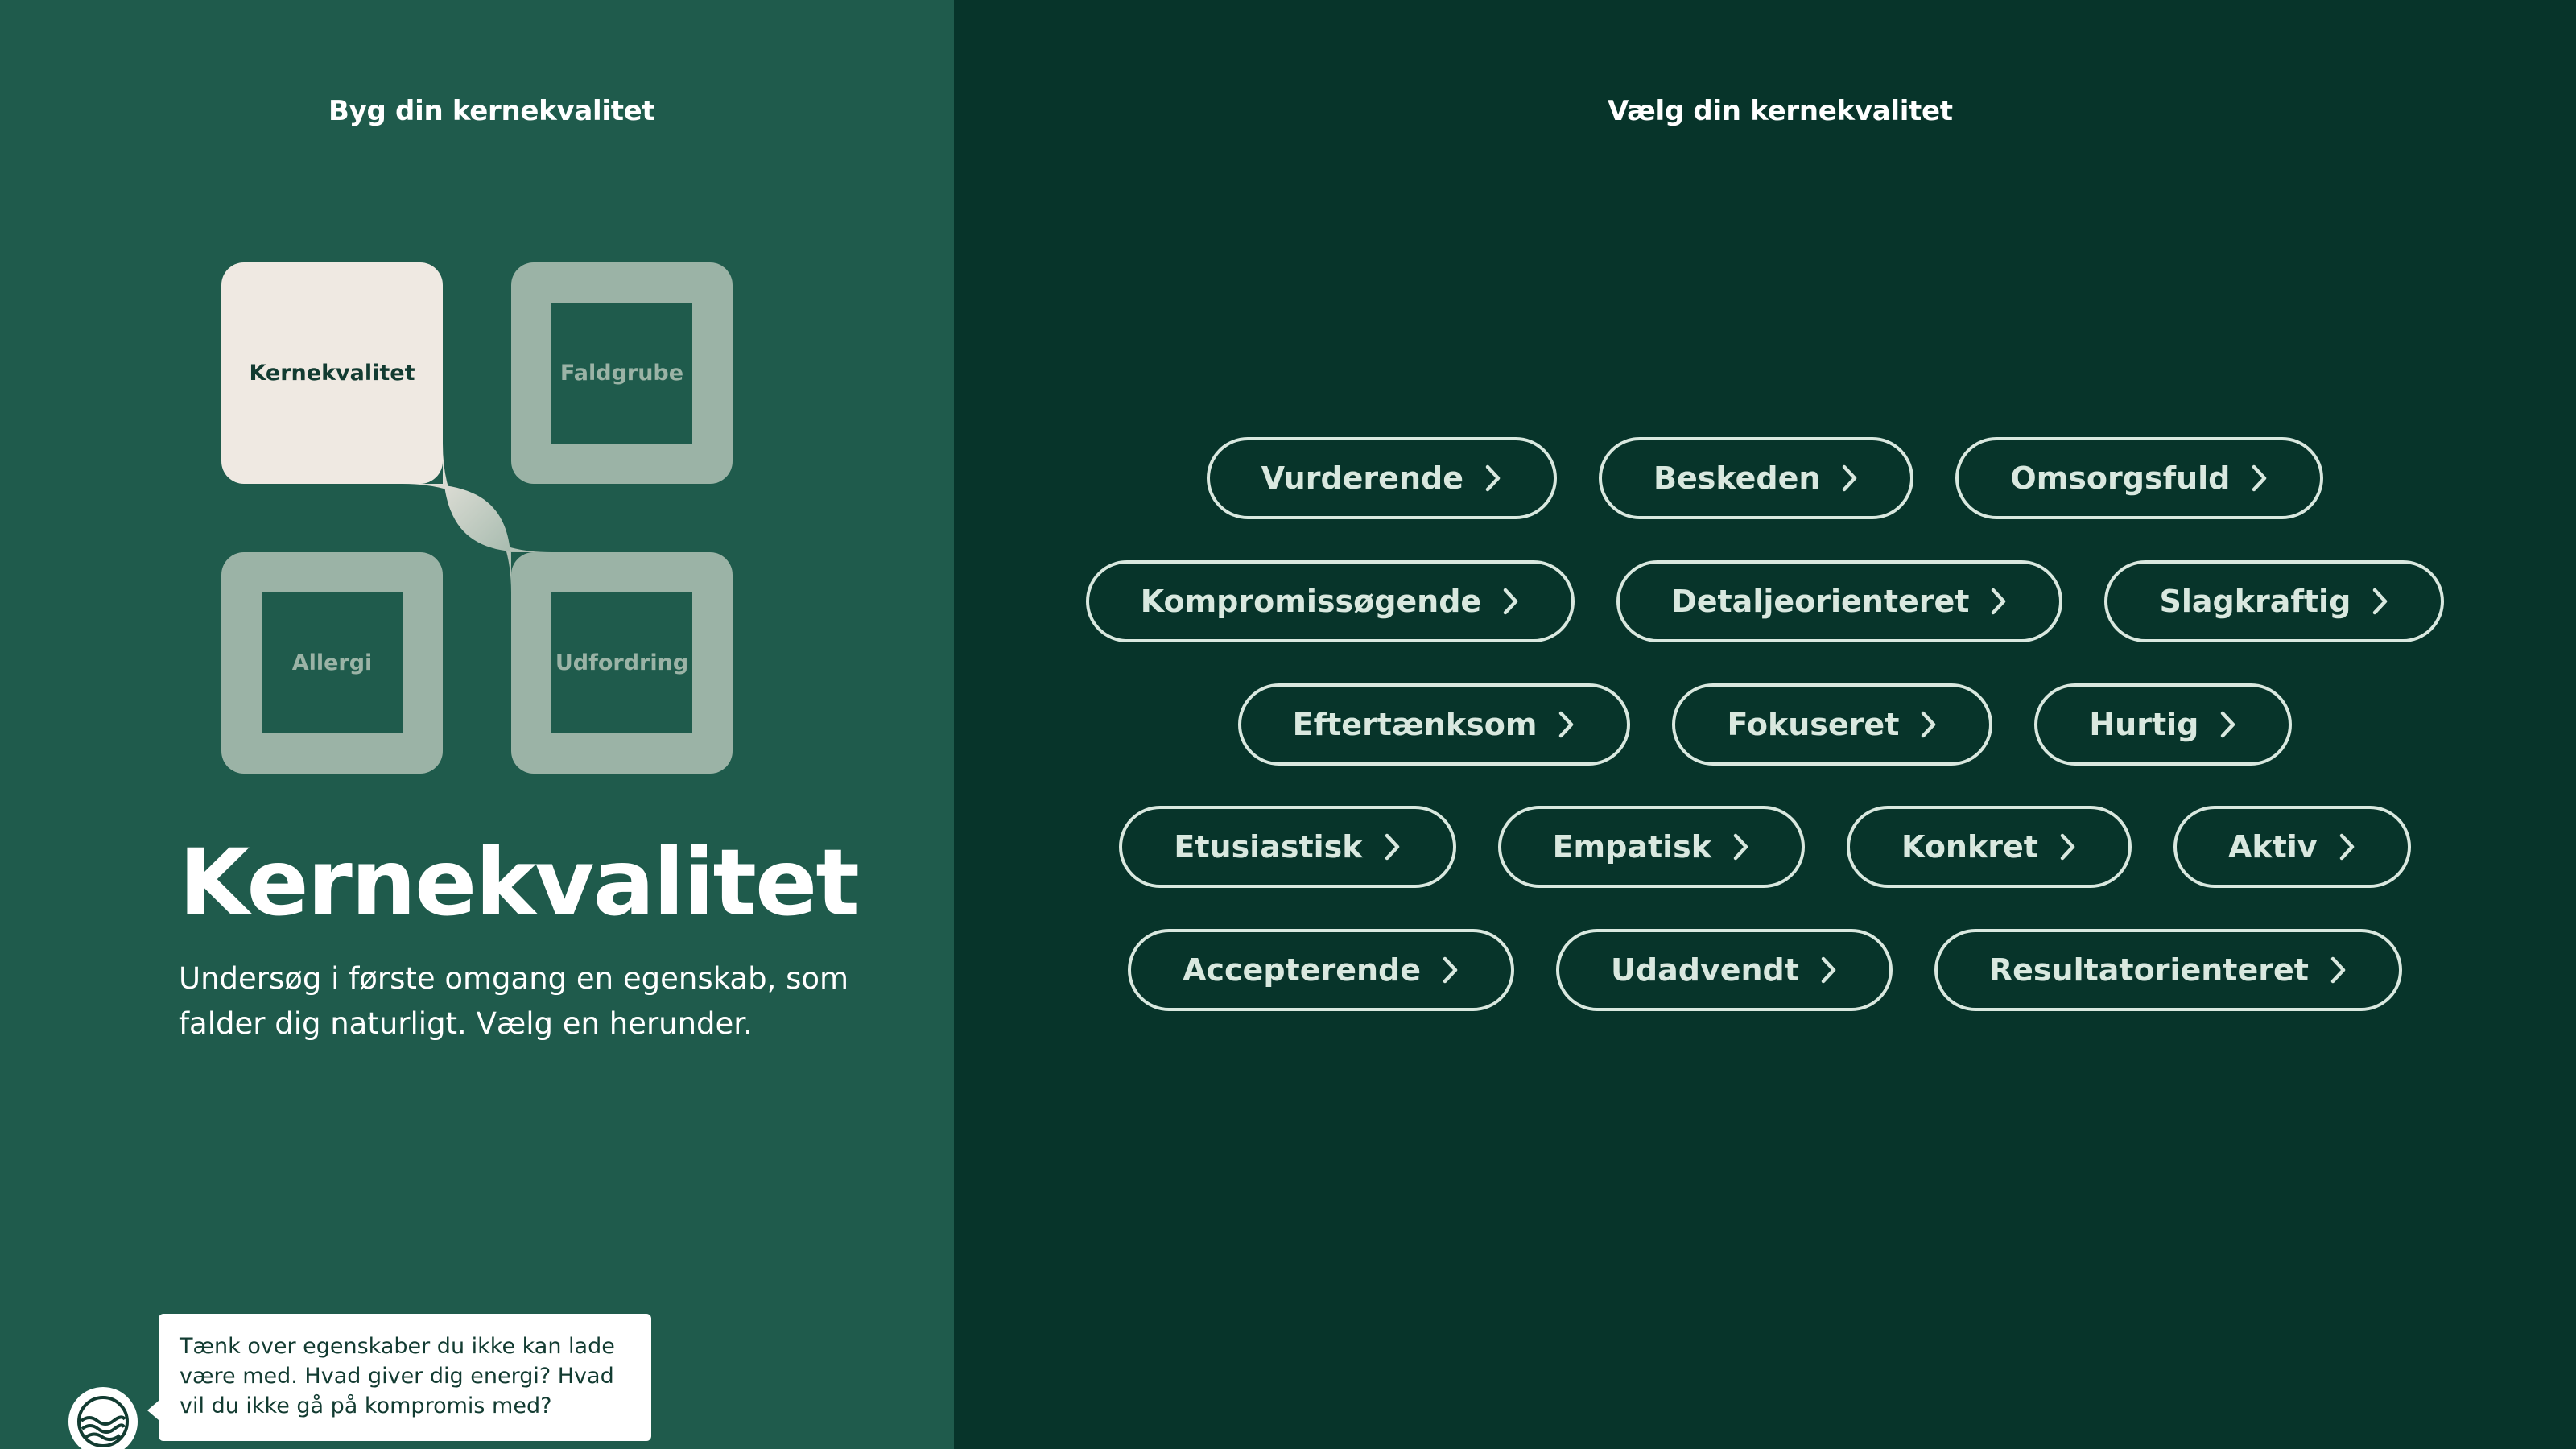 The width and height of the screenshot is (2576, 1449). What do you see at coordinates (1268, 847) in the screenshot?
I see `quality-chip-label: Etusiastisk` at bounding box center [1268, 847].